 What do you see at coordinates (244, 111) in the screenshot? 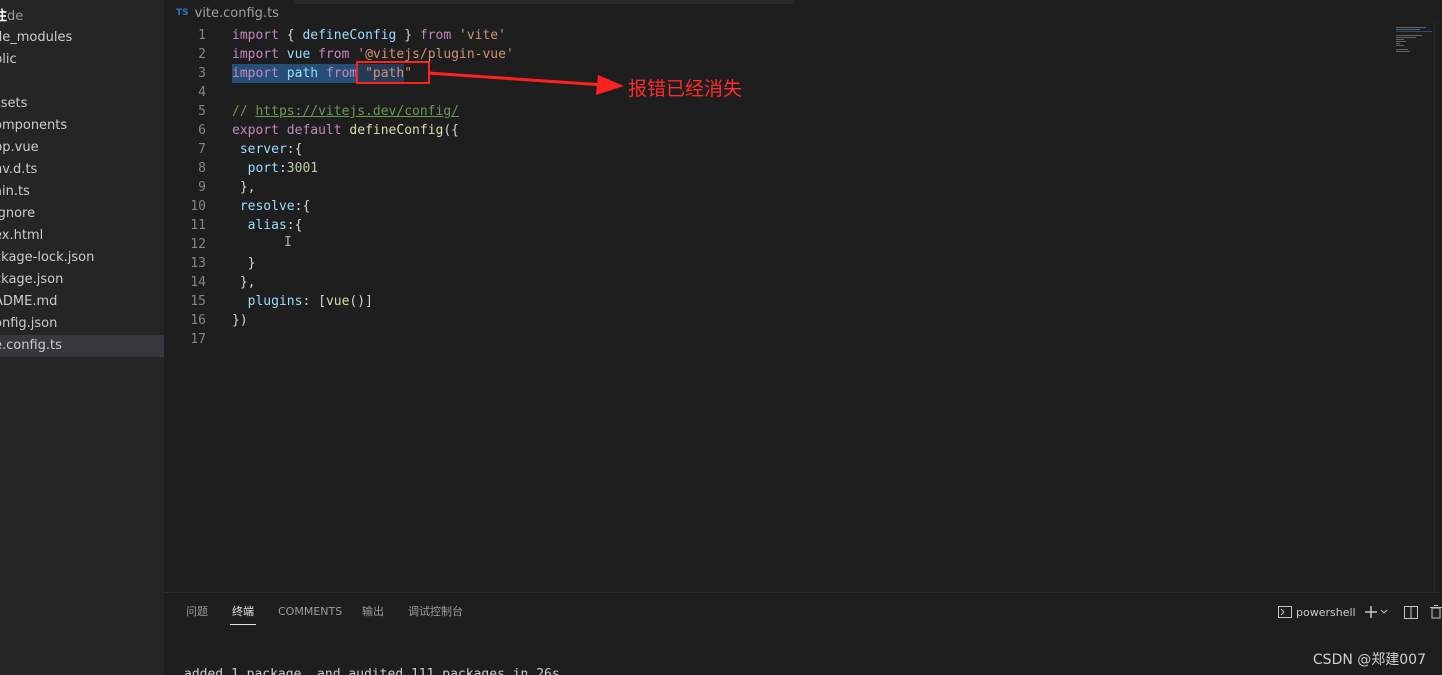
I see `code-token: //` at bounding box center [244, 111].